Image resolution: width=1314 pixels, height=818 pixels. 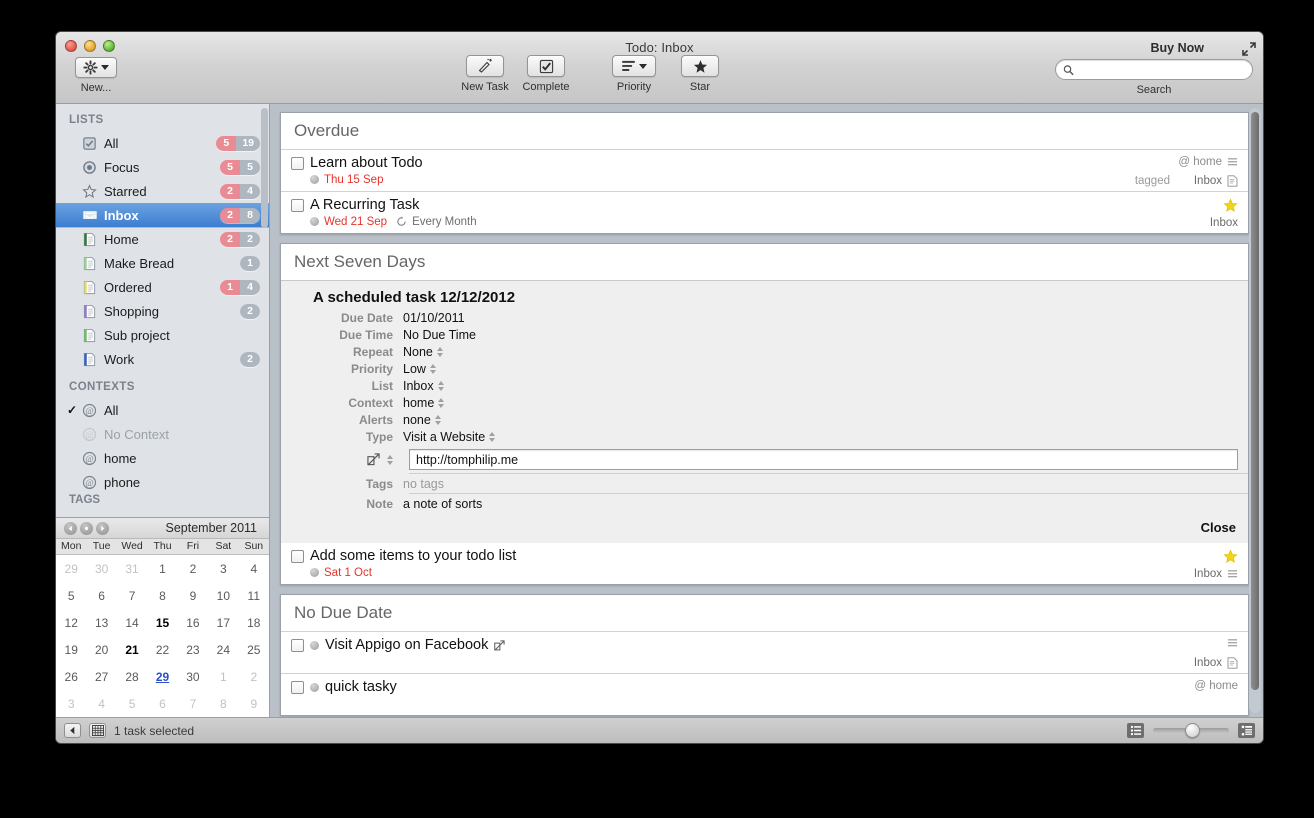 I want to click on calendar-day: 31, so click(x=132, y=568).